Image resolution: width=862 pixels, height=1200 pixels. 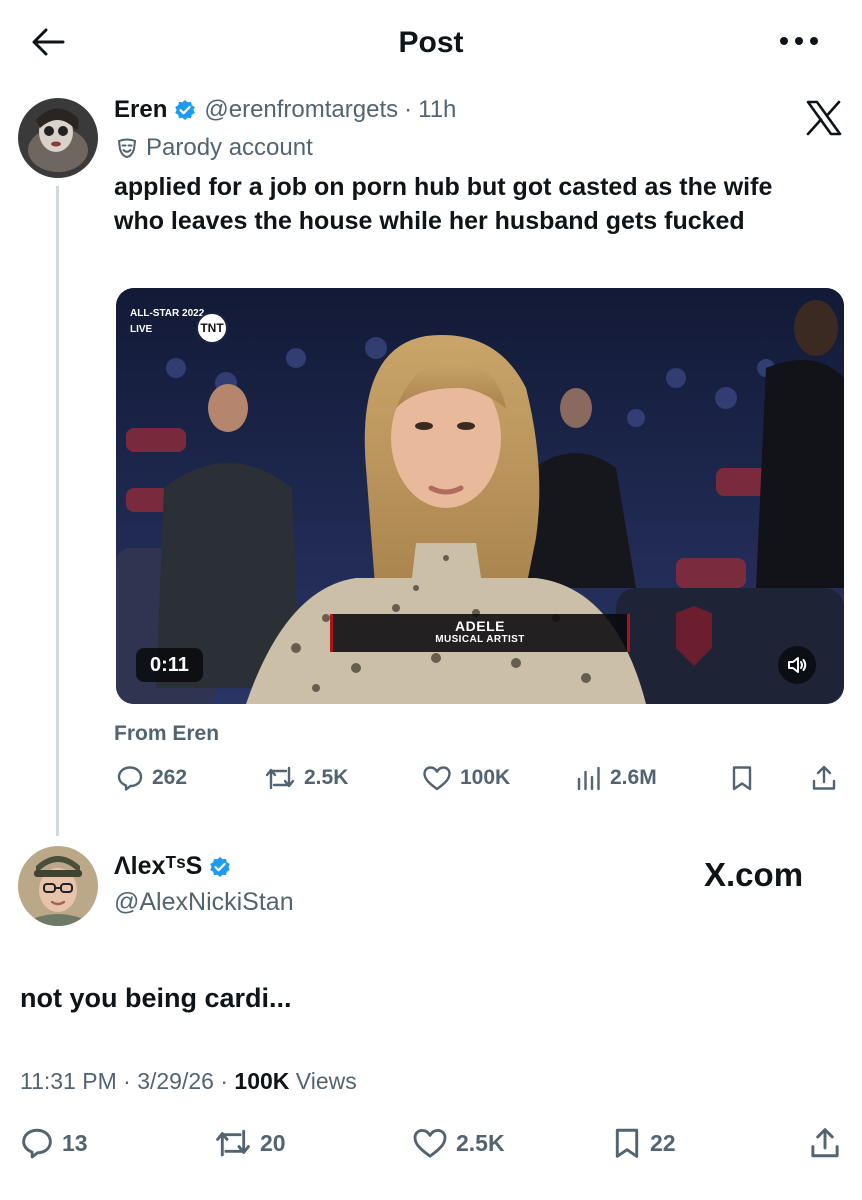 What do you see at coordinates (437, 110) in the screenshot?
I see `quoted-post-time: 11h` at bounding box center [437, 110].